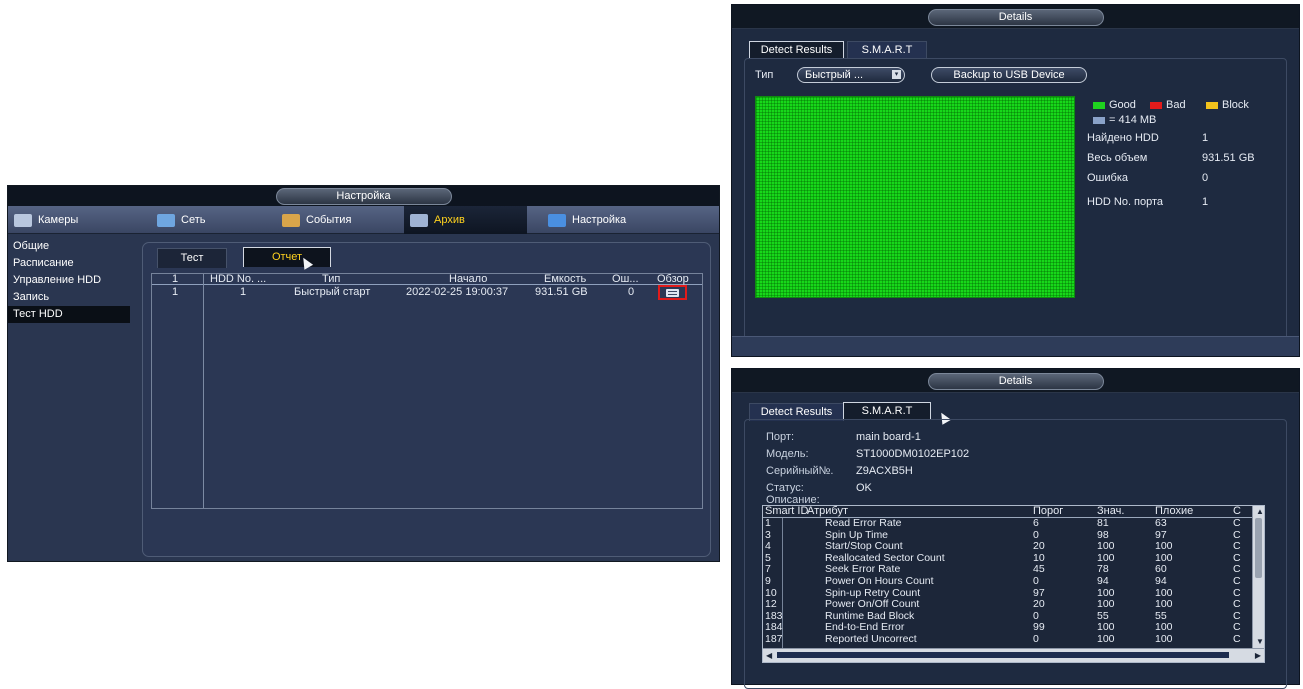  I want to click on cell-smart-id: 183, so click(774, 615).